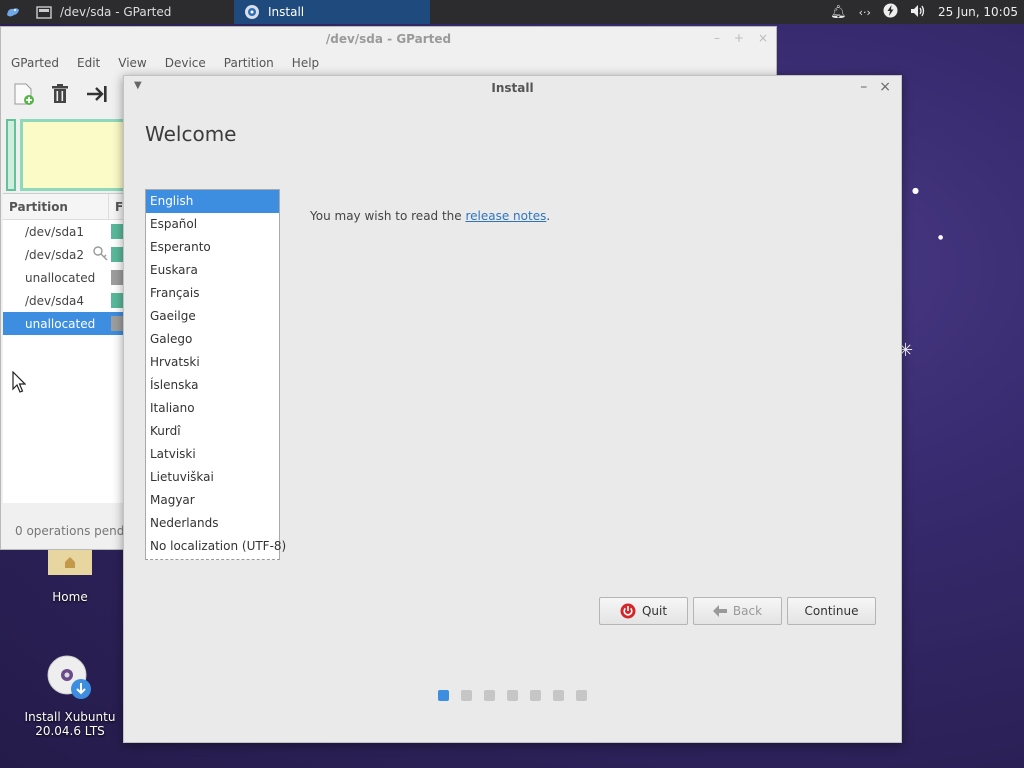 This screenshot has width=1024, height=768. Describe the element at coordinates (68, 155) in the screenshot. I see `partition-graph` at that location.